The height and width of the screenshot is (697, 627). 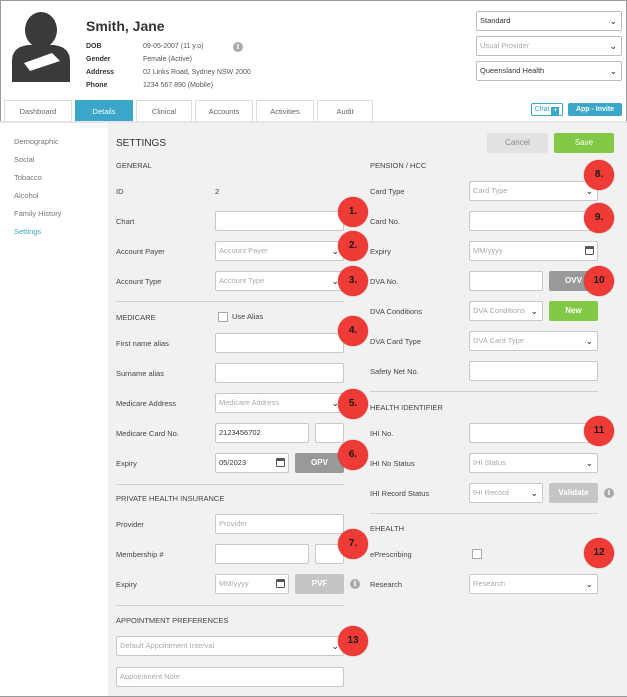 What do you see at coordinates (549, 71) in the screenshot?
I see `health-service-select: Queensland Health ⌄` at bounding box center [549, 71].